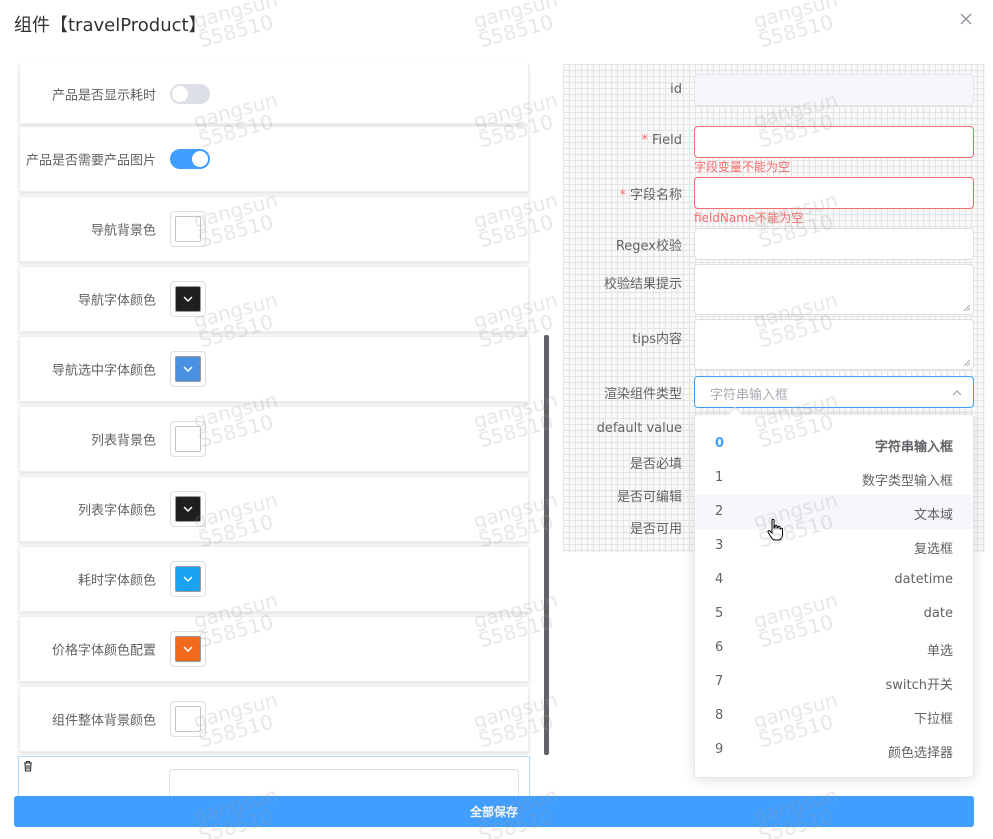  I want to click on setting-label: 导航字体颜色, so click(116, 301).